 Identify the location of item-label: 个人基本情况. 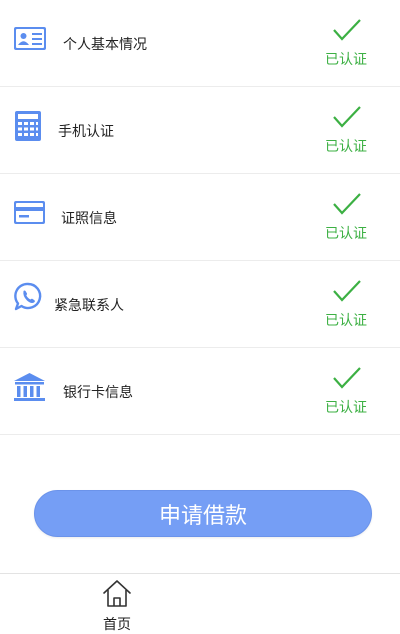
(105, 45).